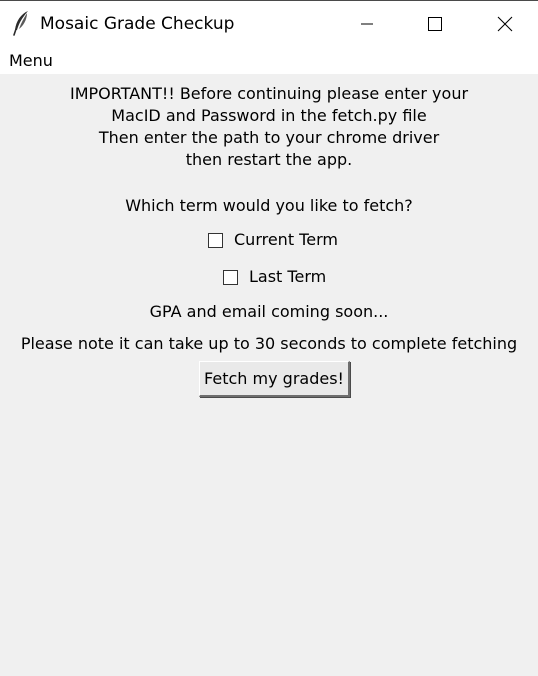 The image size is (538, 676). Describe the element at coordinates (269, 205) in the screenshot. I see `term-question: Which term would you like to fetch?` at that location.